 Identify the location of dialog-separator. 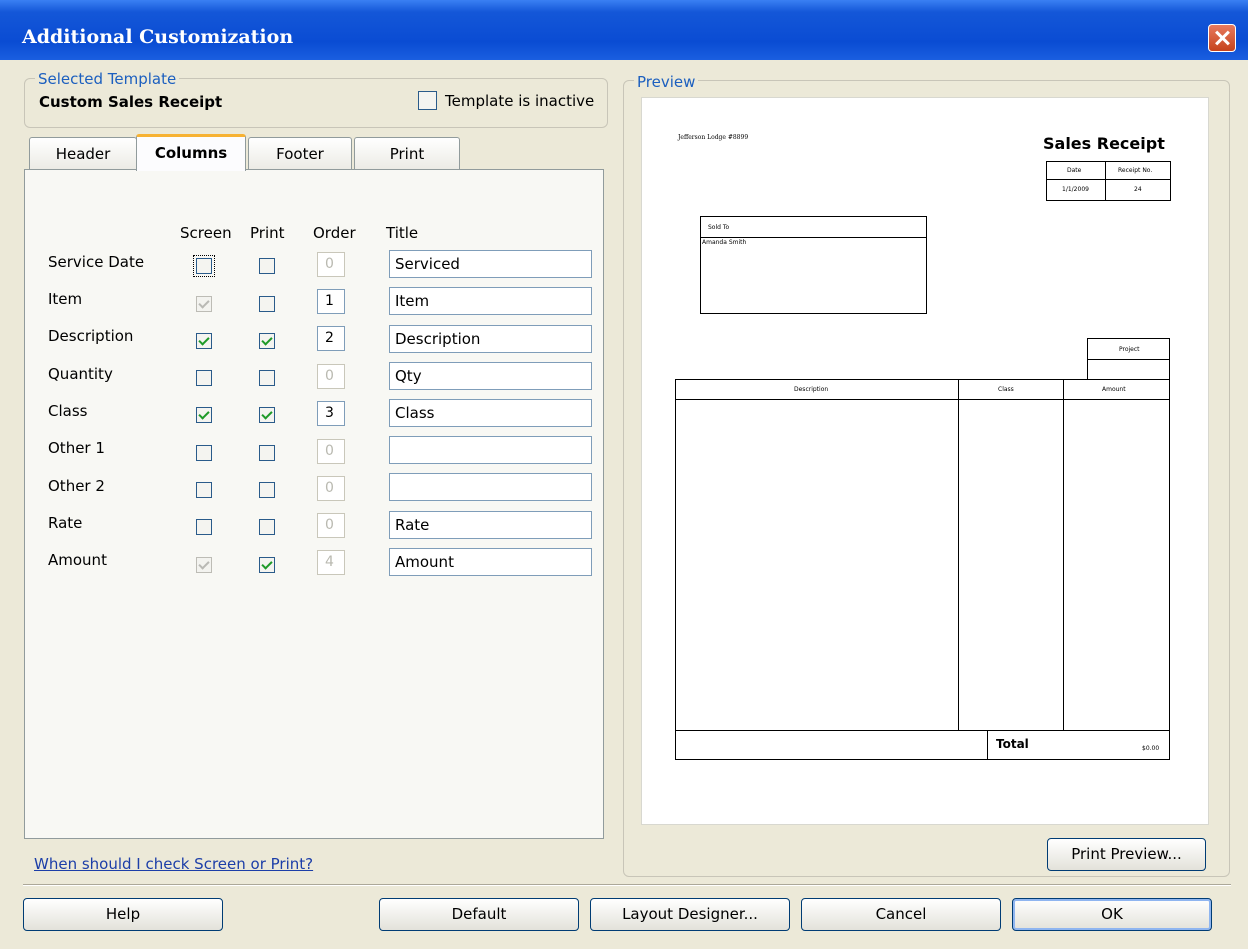
(627, 885).